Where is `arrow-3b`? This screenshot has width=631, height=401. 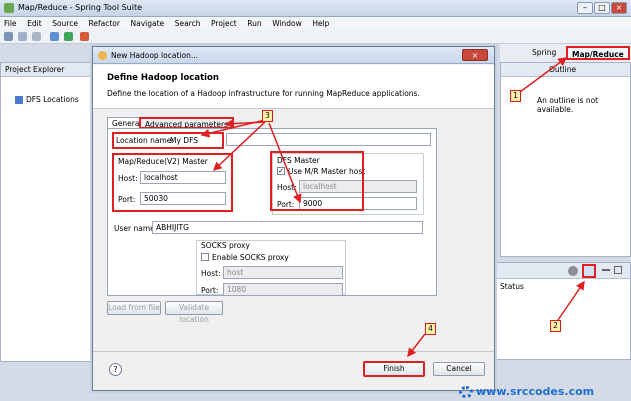 arrow-3b is located at coordinates (239, 146).